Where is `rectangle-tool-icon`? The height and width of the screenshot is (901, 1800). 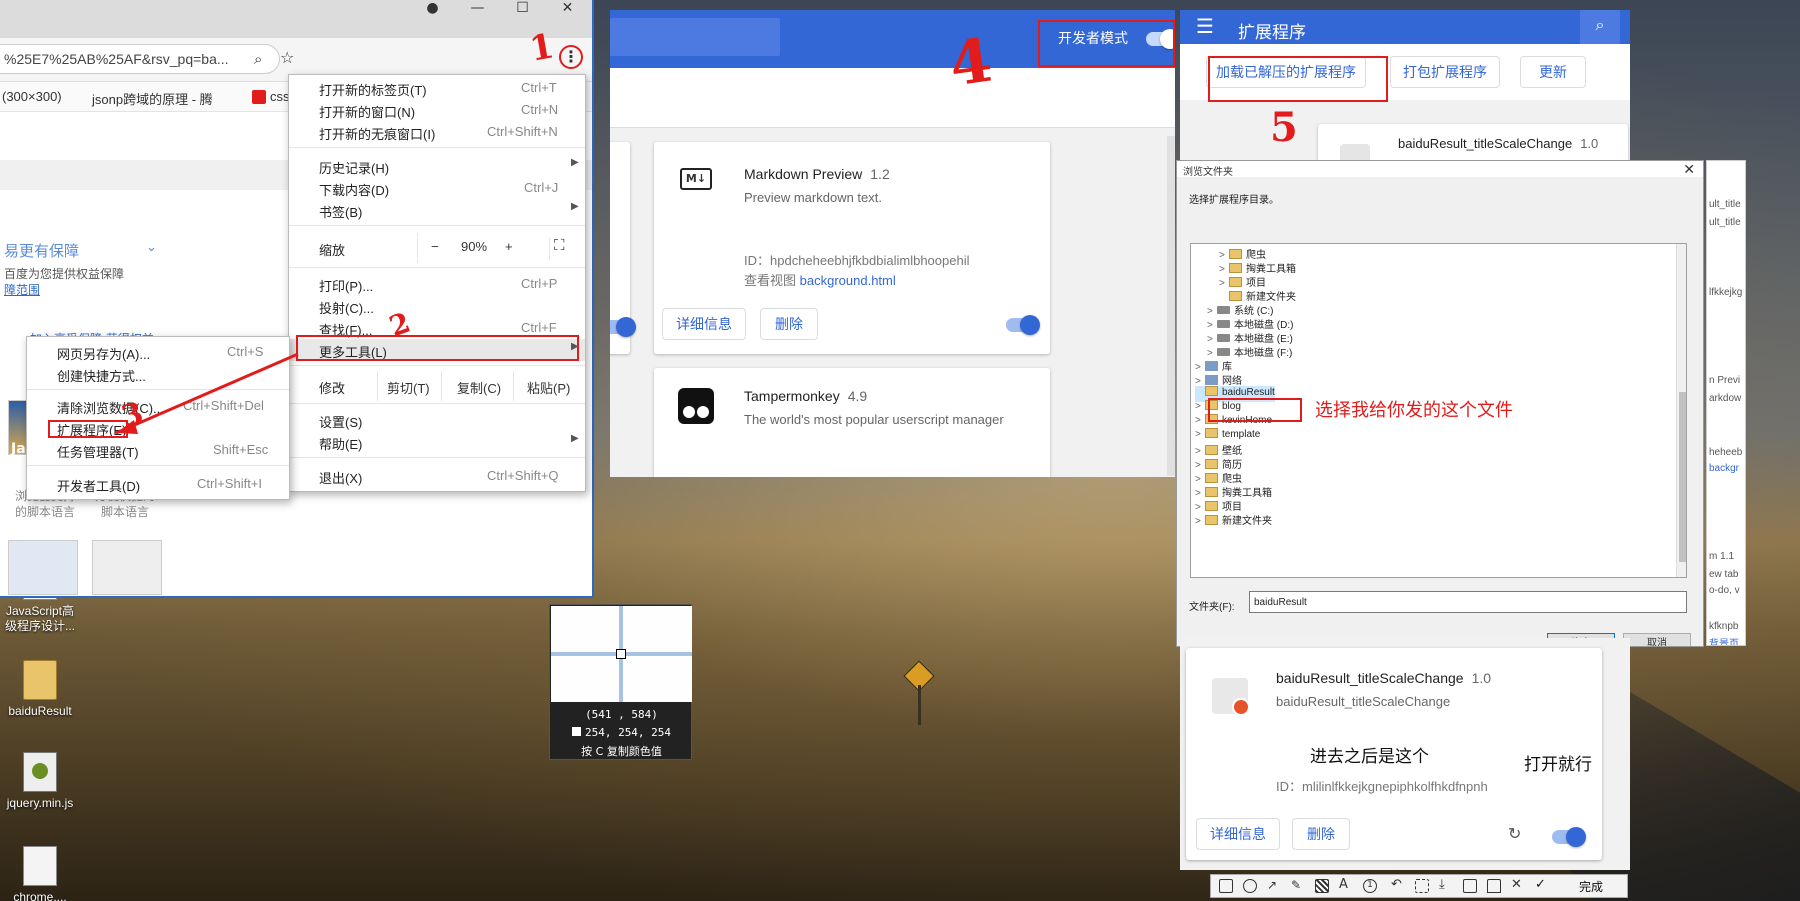
rectangle-tool-icon is located at coordinates (1226, 886).